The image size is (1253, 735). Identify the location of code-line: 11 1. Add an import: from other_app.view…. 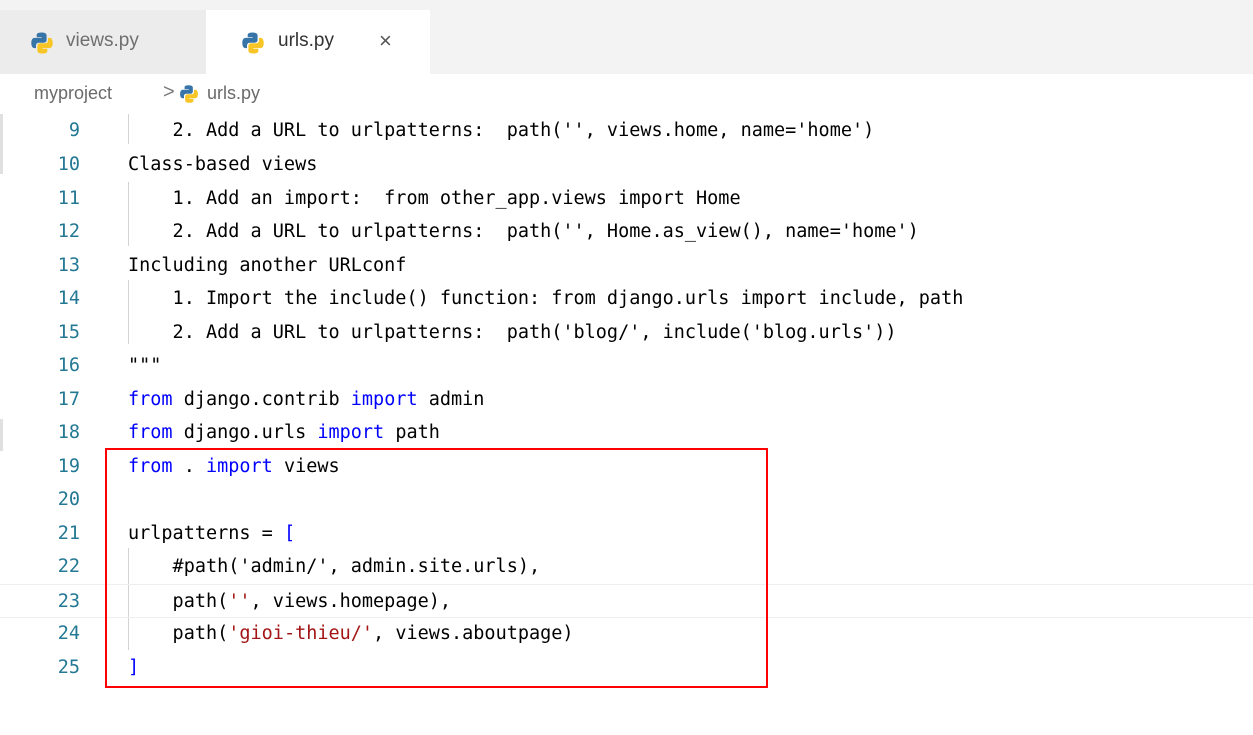
(626, 199).